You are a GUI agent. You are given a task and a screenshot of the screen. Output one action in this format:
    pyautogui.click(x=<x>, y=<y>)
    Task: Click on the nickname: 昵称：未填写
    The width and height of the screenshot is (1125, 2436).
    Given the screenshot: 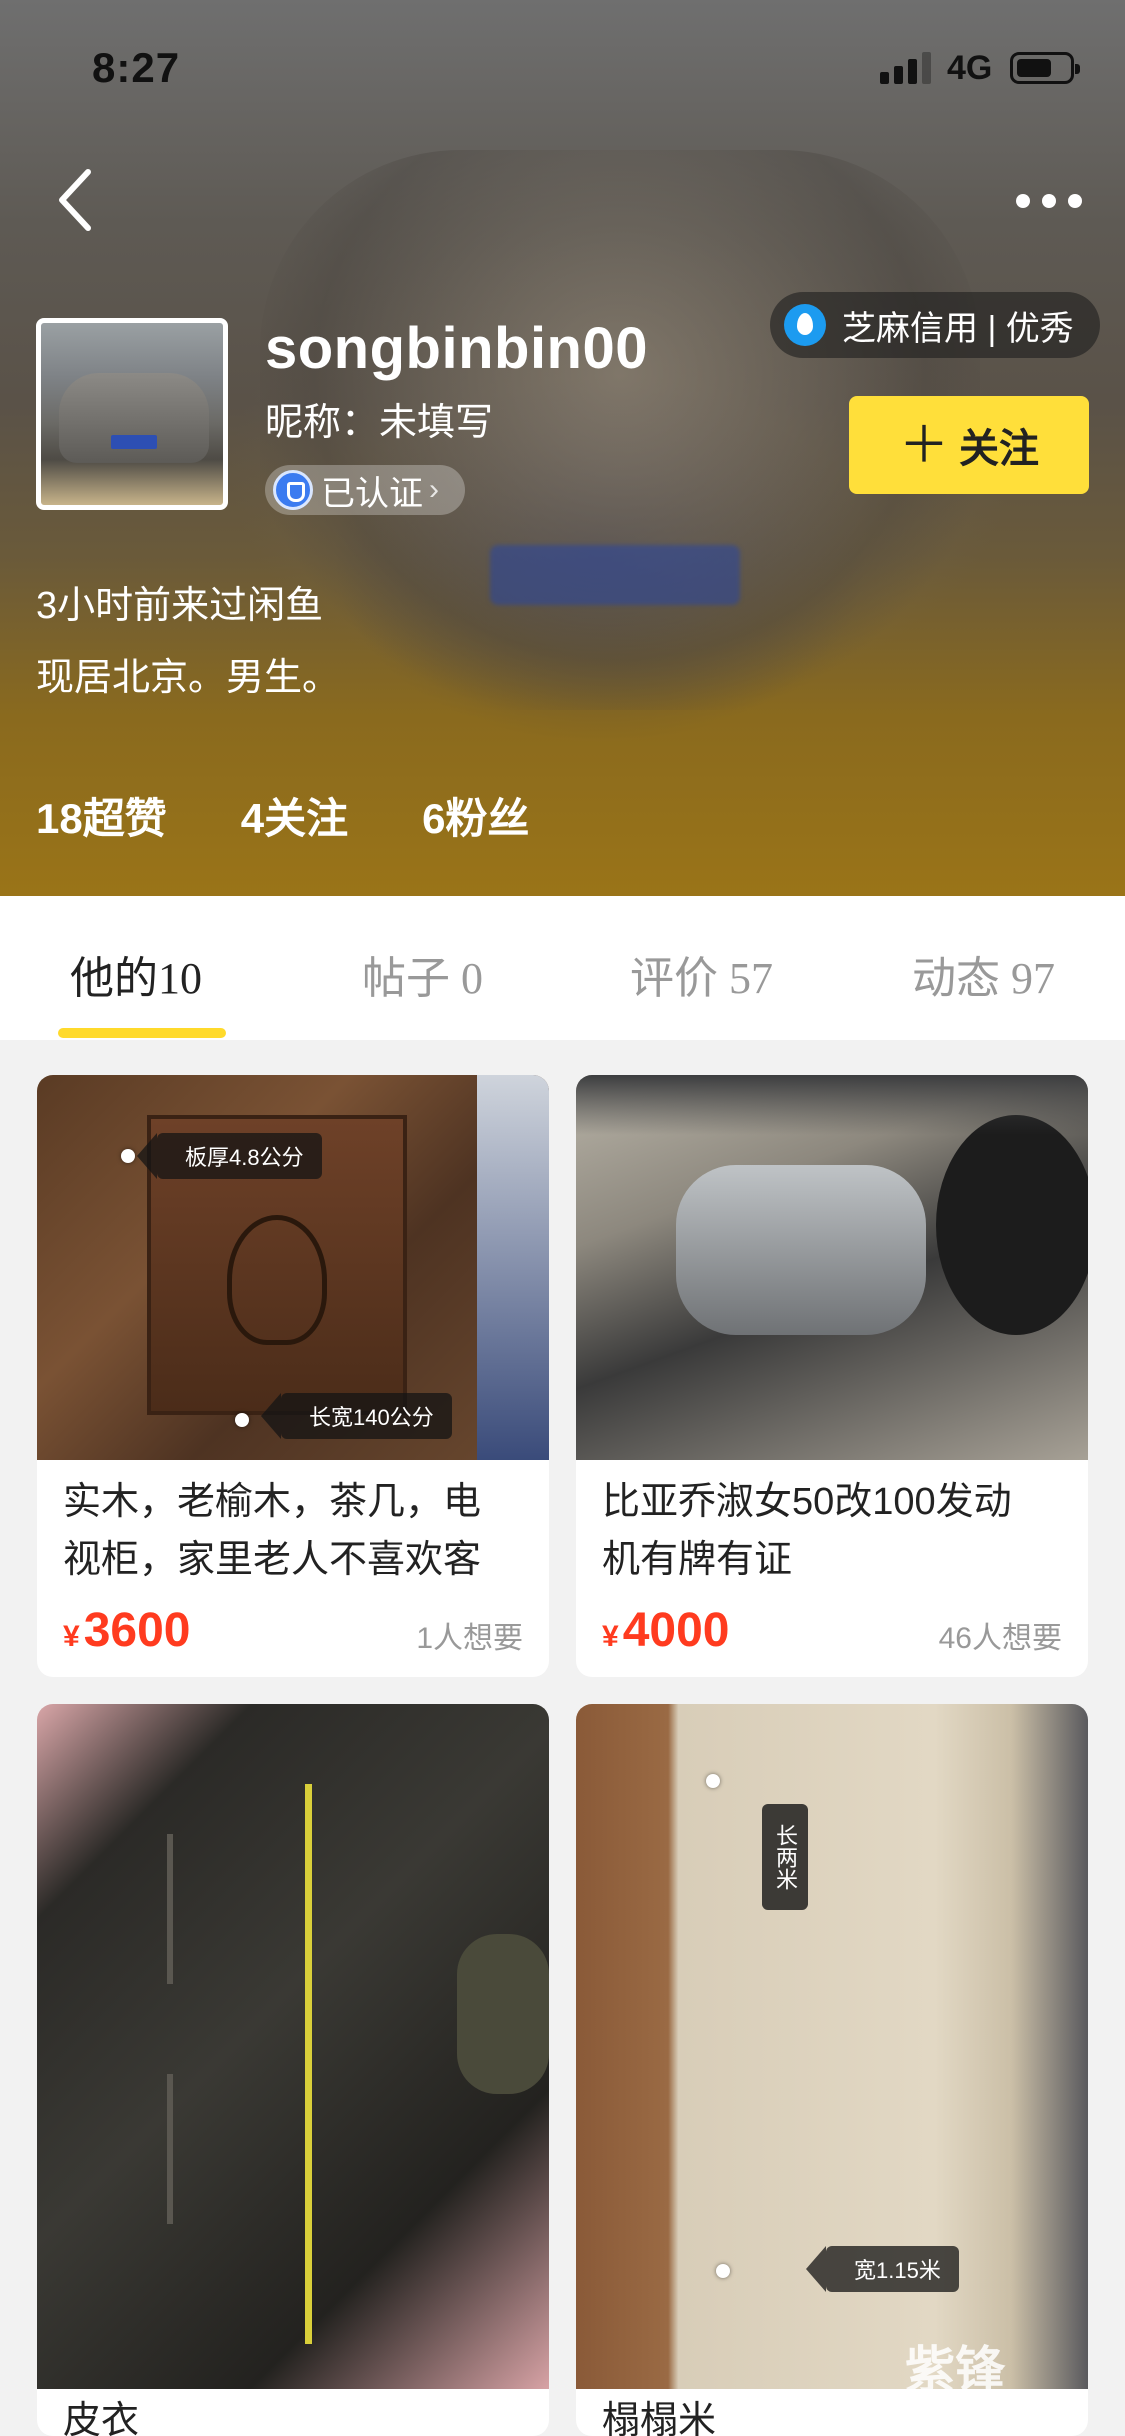 What is the action you would take?
    pyautogui.click(x=379, y=423)
    